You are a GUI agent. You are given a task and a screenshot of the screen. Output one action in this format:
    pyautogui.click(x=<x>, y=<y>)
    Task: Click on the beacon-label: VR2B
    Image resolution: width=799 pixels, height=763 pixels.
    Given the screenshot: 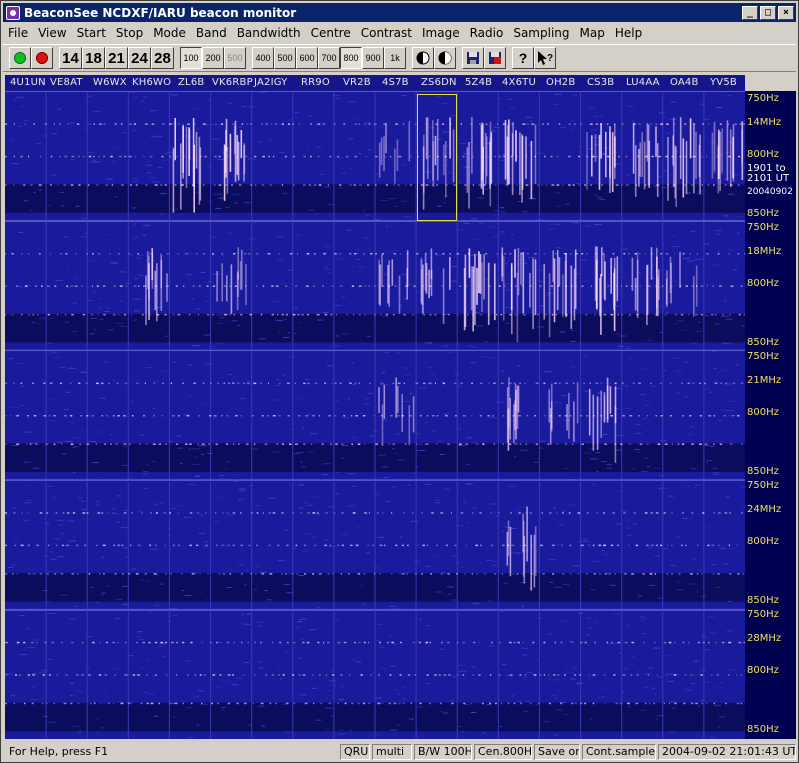 What is the action you would take?
    pyautogui.click(x=357, y=82)
    